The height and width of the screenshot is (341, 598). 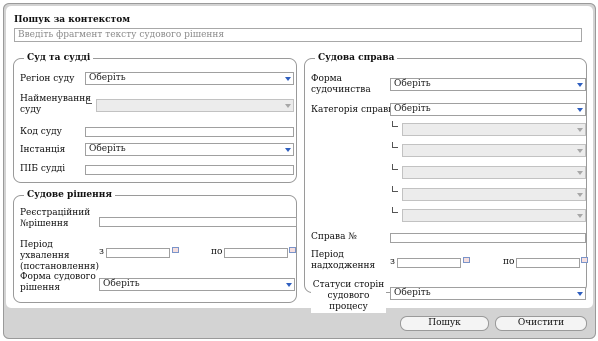 I want to click on decision-form-select: Оберіть, so click(x=197, y=284).